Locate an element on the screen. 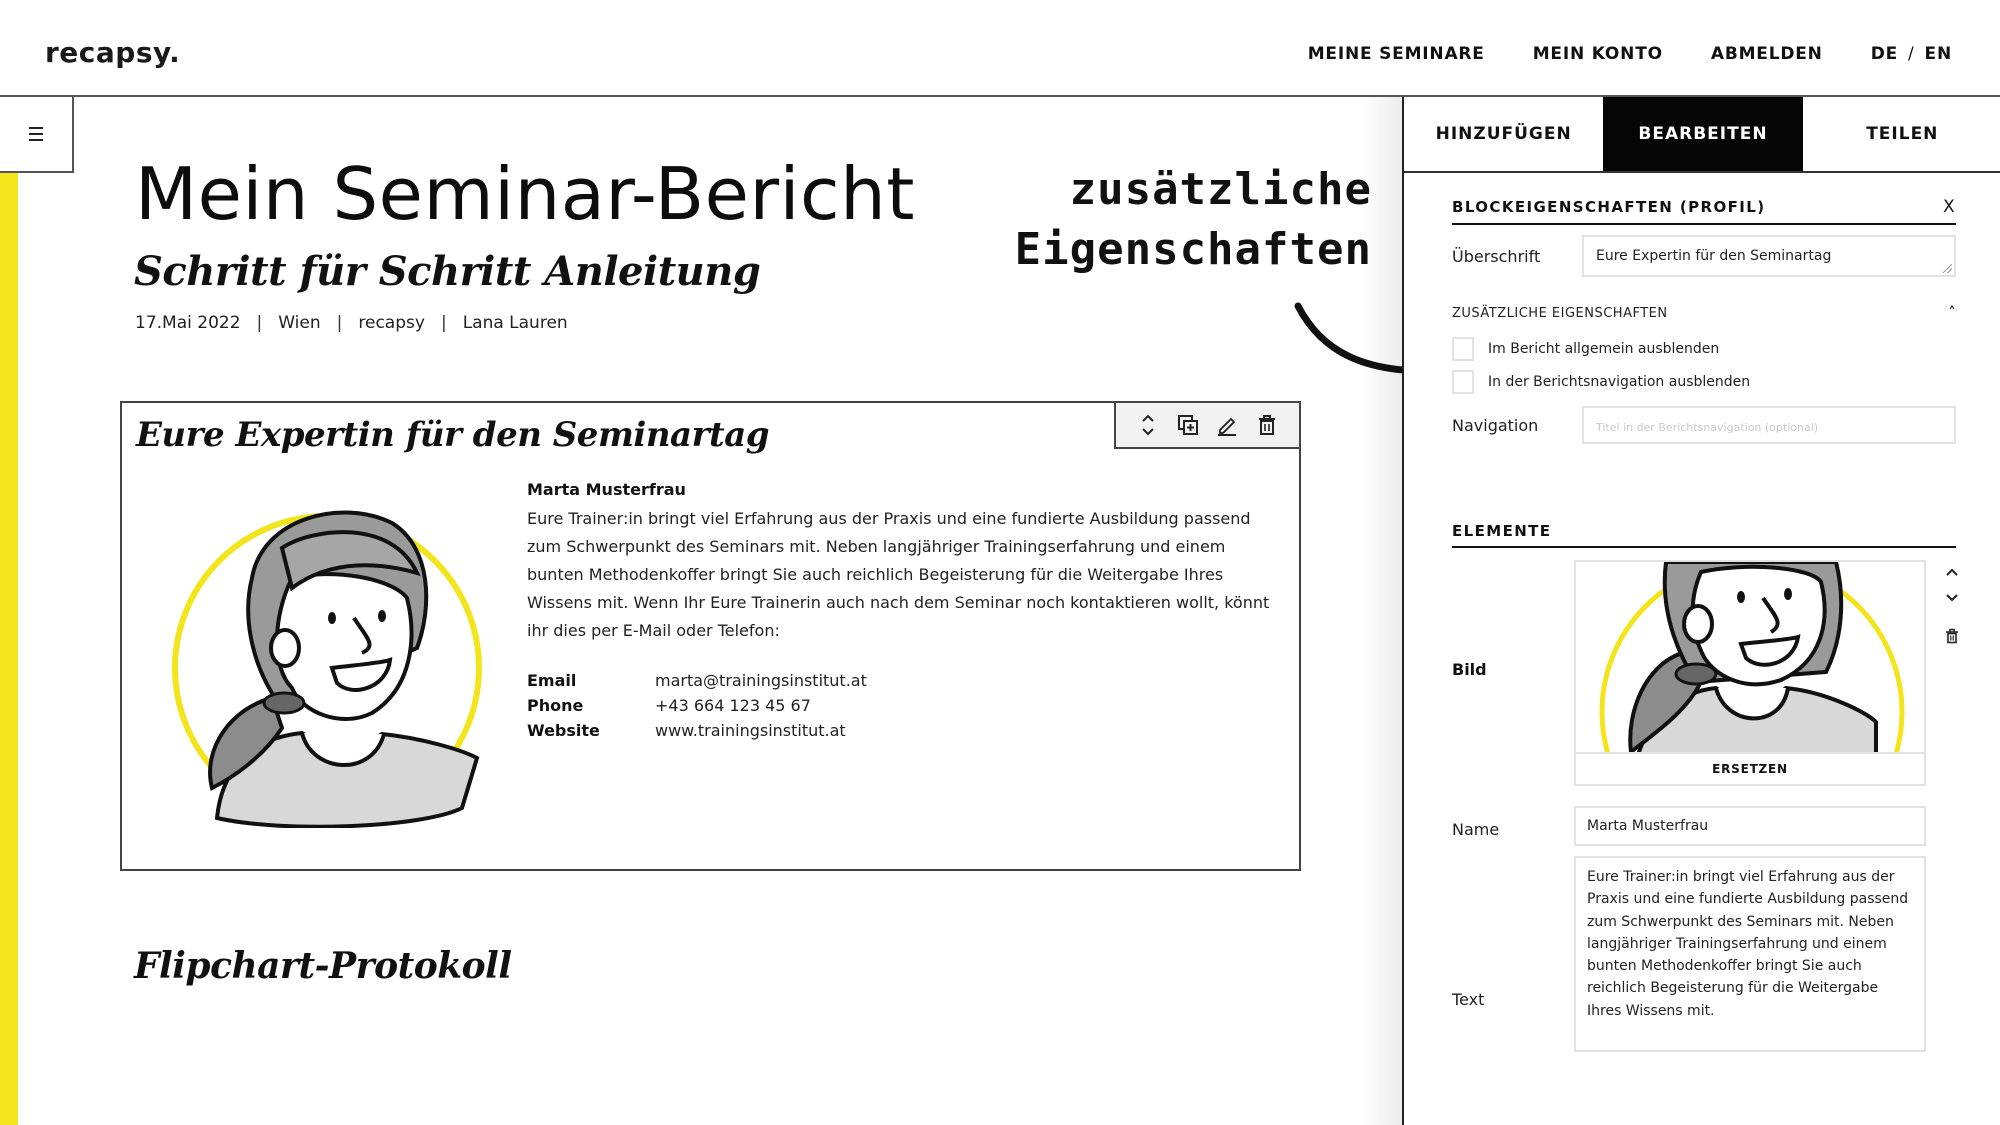  annotation-line-1: zusätzliche is located at coordinates (1220, 189).